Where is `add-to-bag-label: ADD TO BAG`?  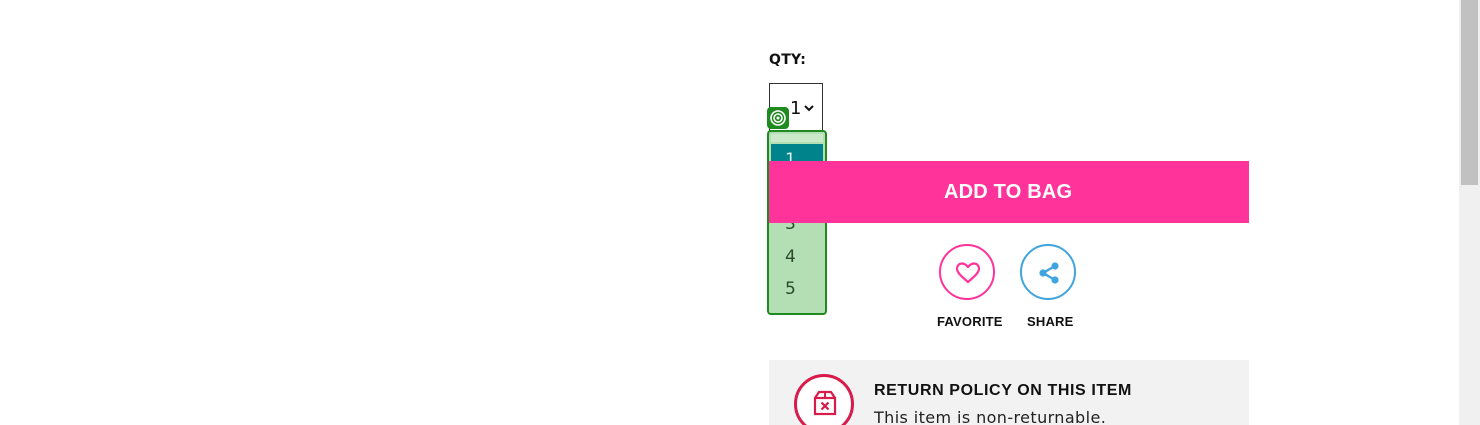 add-to-bag-label: ADD TO BAG is located at coordinates (1008, 192).